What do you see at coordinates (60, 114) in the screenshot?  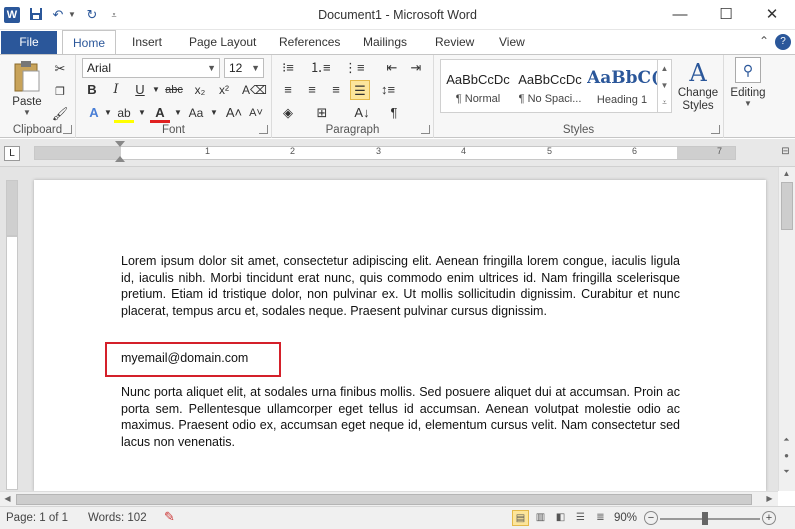 I see `format-painter-icon: 🖌` at bounding box center [60, 114].